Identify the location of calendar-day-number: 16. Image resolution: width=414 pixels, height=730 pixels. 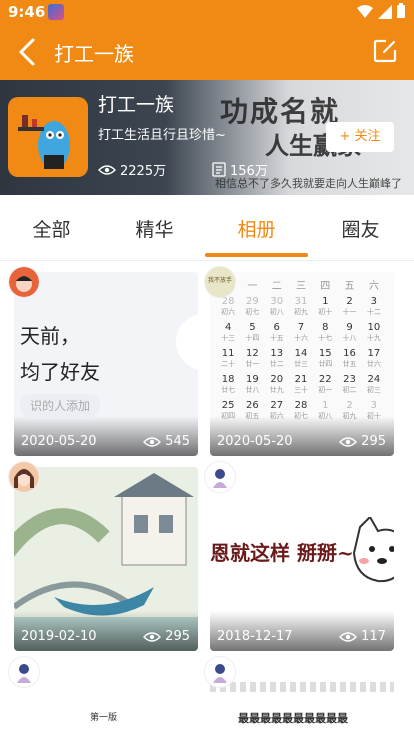
(349, 353).